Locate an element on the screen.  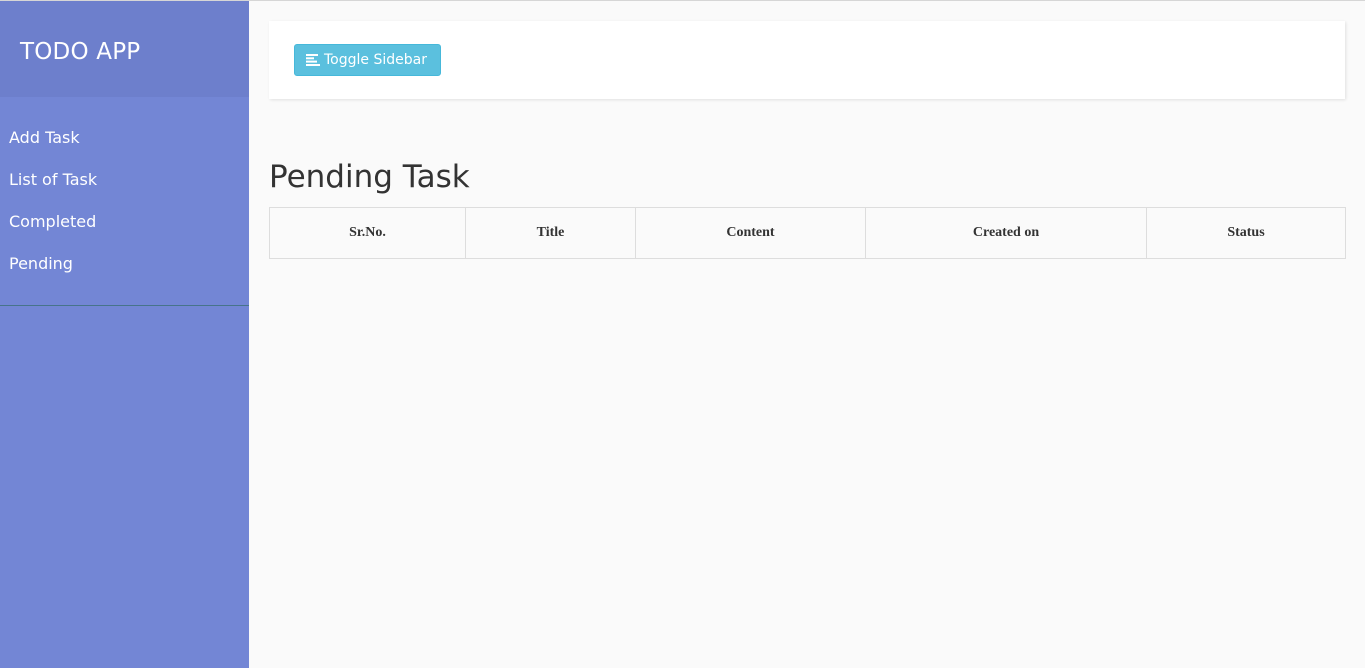
column-header-status: Status is located at coordinates (1246, 233).